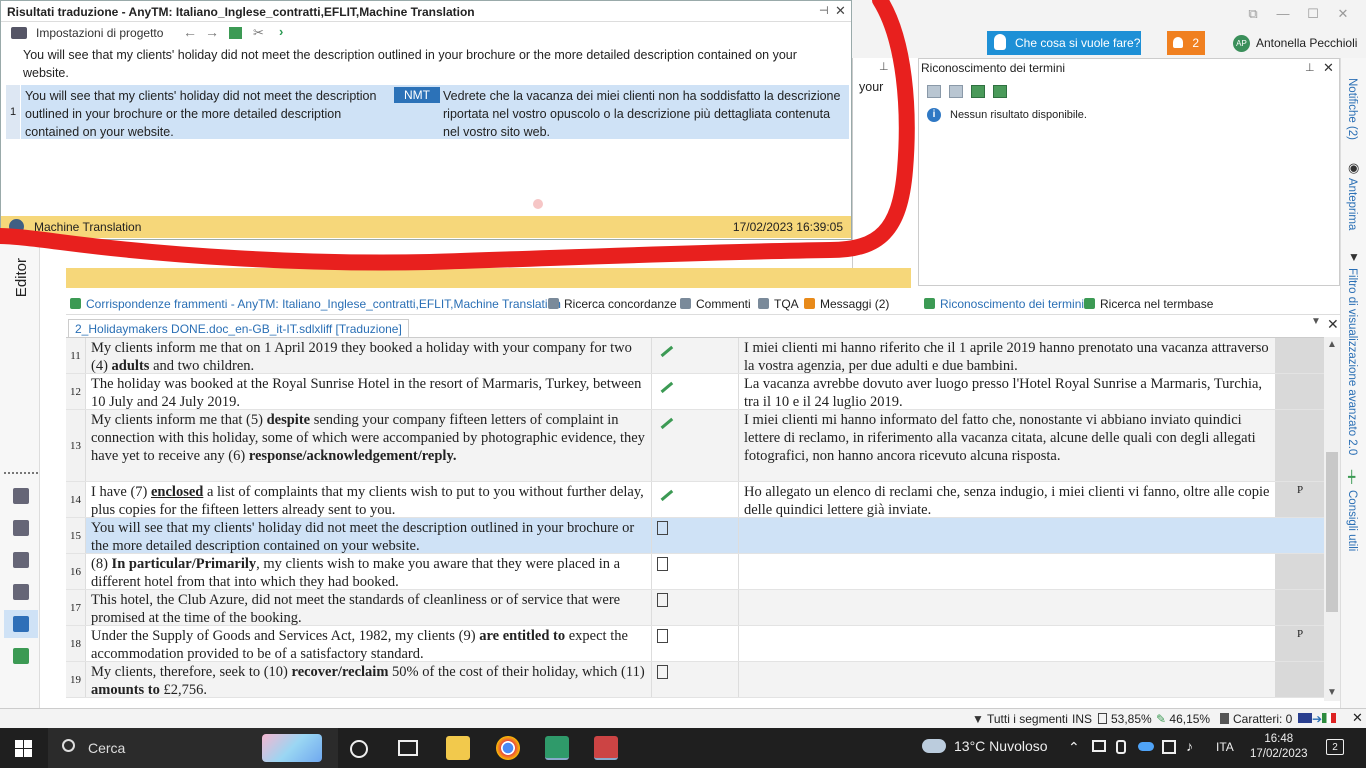 The width and height of the screenshot is (1366, 768). I want to click on avatar: AP, so click(1241, 43).